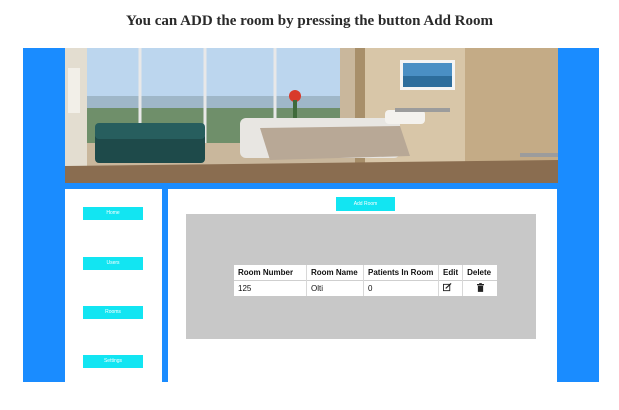 This screenshot has width=619, height=410. I want to click on header-edit: Edit, so click(451, 273).